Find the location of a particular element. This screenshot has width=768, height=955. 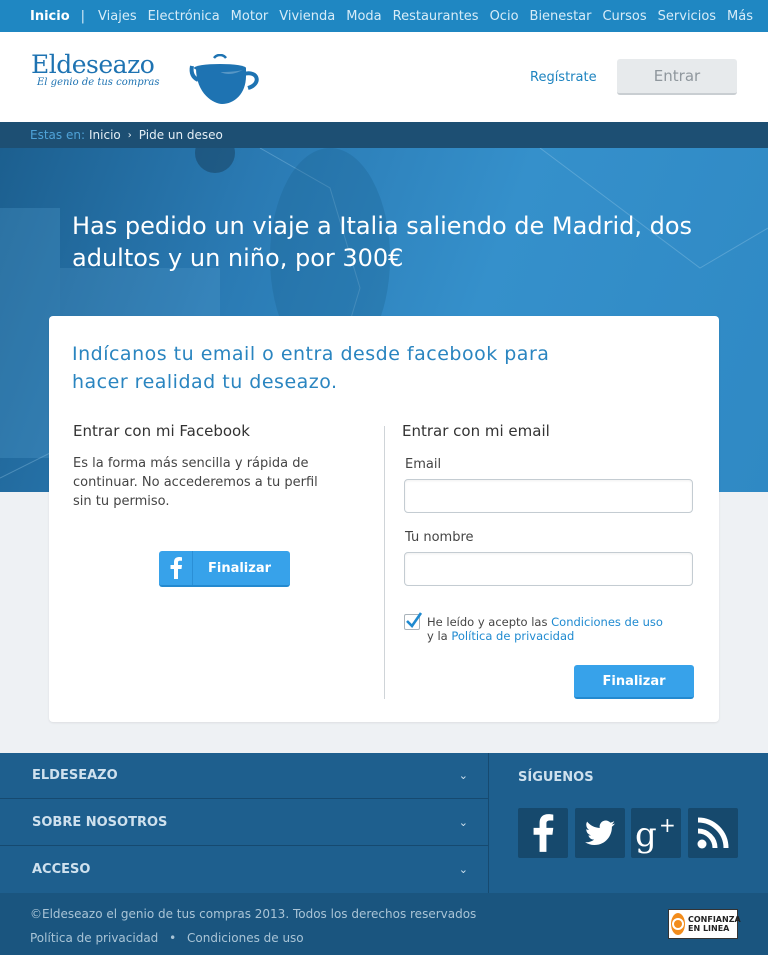

nav-item-restaurantes: Restaurantes is located at coordinates (436, 16).